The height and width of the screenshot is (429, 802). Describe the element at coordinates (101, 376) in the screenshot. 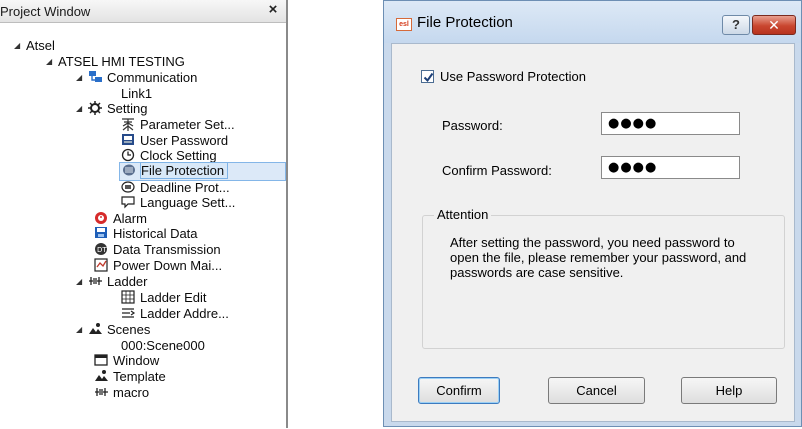

I see `template-icon` at that location.